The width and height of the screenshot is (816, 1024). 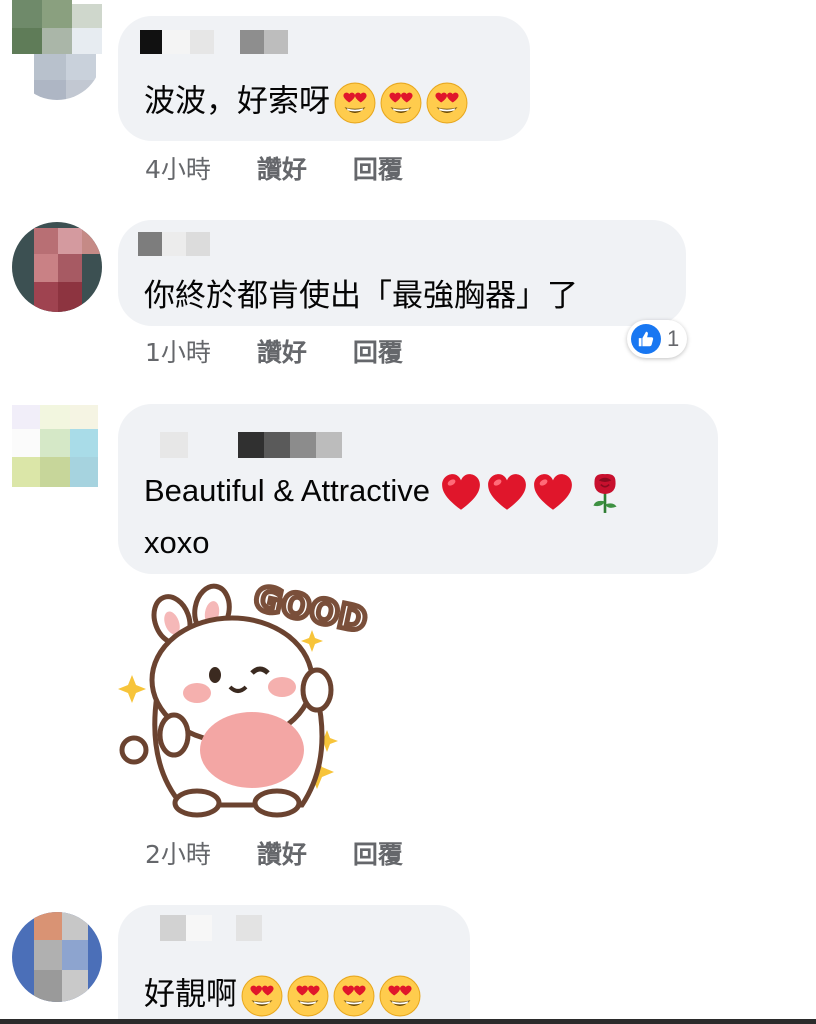 What do you see at coordinates (324, 78) in the screenshot?
I see `comment-bubble: 波波，好索呀` at bounding box center [324, 78].